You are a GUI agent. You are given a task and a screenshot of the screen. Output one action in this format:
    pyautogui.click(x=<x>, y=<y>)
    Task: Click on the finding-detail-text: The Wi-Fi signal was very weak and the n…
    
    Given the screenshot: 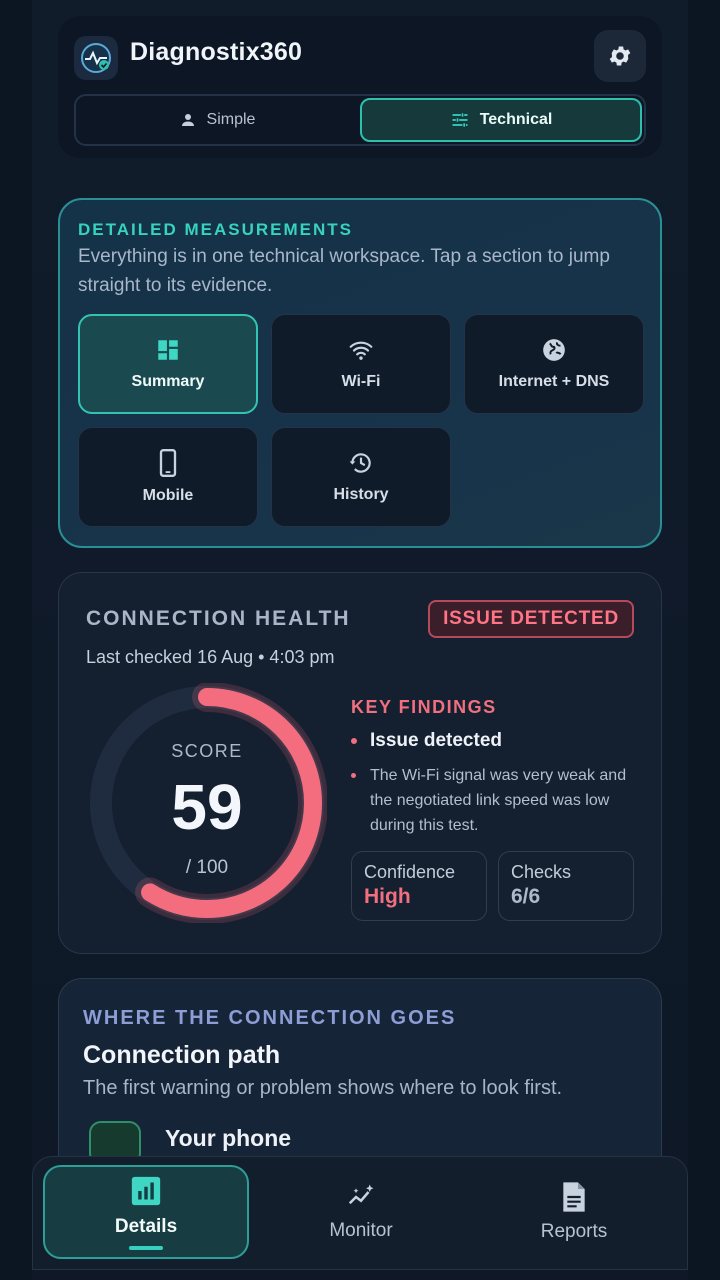 What is the action you would take?
    pyautogui.click(x=498, y=800)
    